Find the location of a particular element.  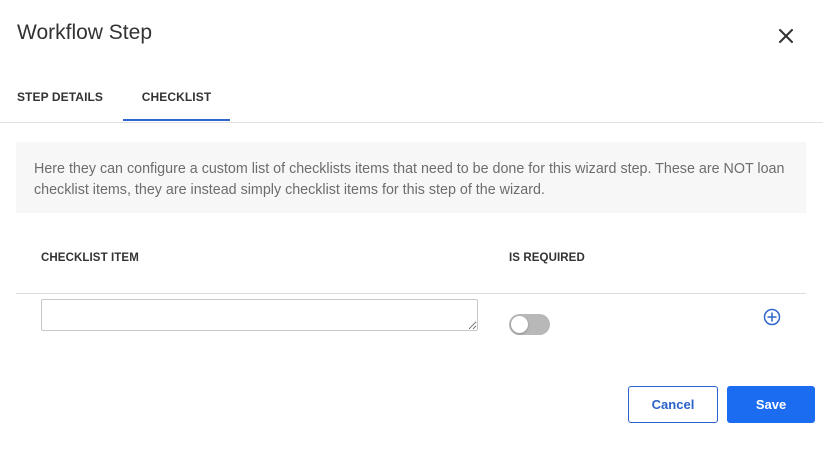

tab-step-details: STEP DETAILS is located at coordinates (60, 97).